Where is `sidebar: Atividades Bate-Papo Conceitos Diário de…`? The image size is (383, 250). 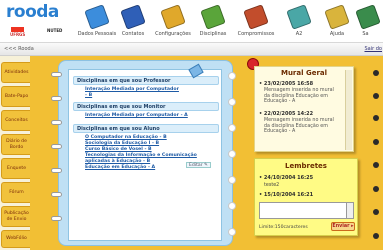
sidebar: Atividades Bate-Papo Conceitos Diário de… is located at coordinates (15, 153).